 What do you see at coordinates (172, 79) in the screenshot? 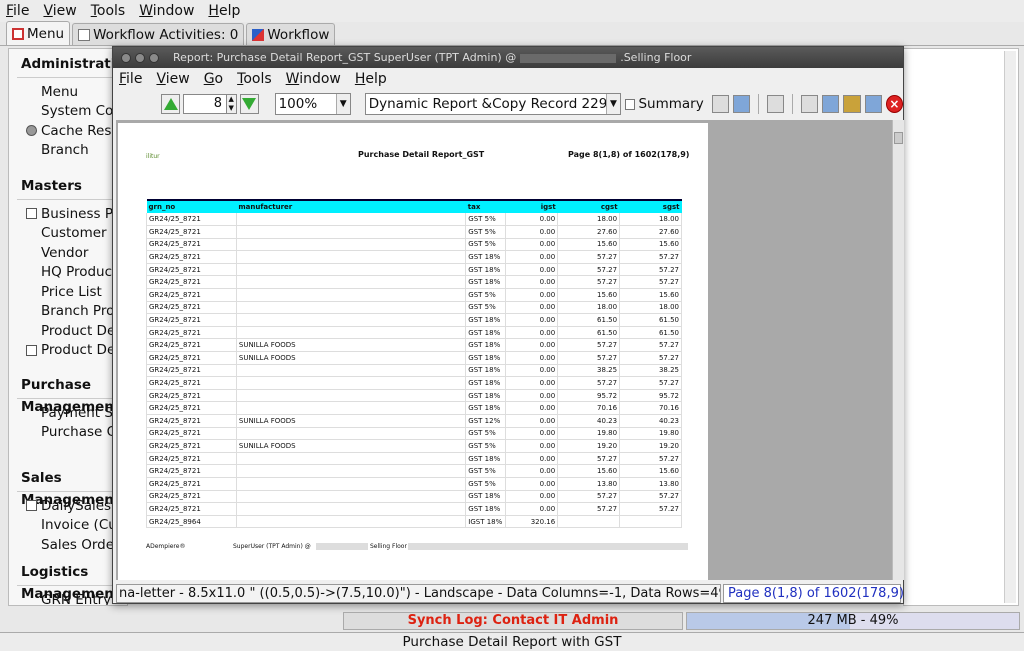
I see `report-menu-item: View` at bounding box center [172, 79].